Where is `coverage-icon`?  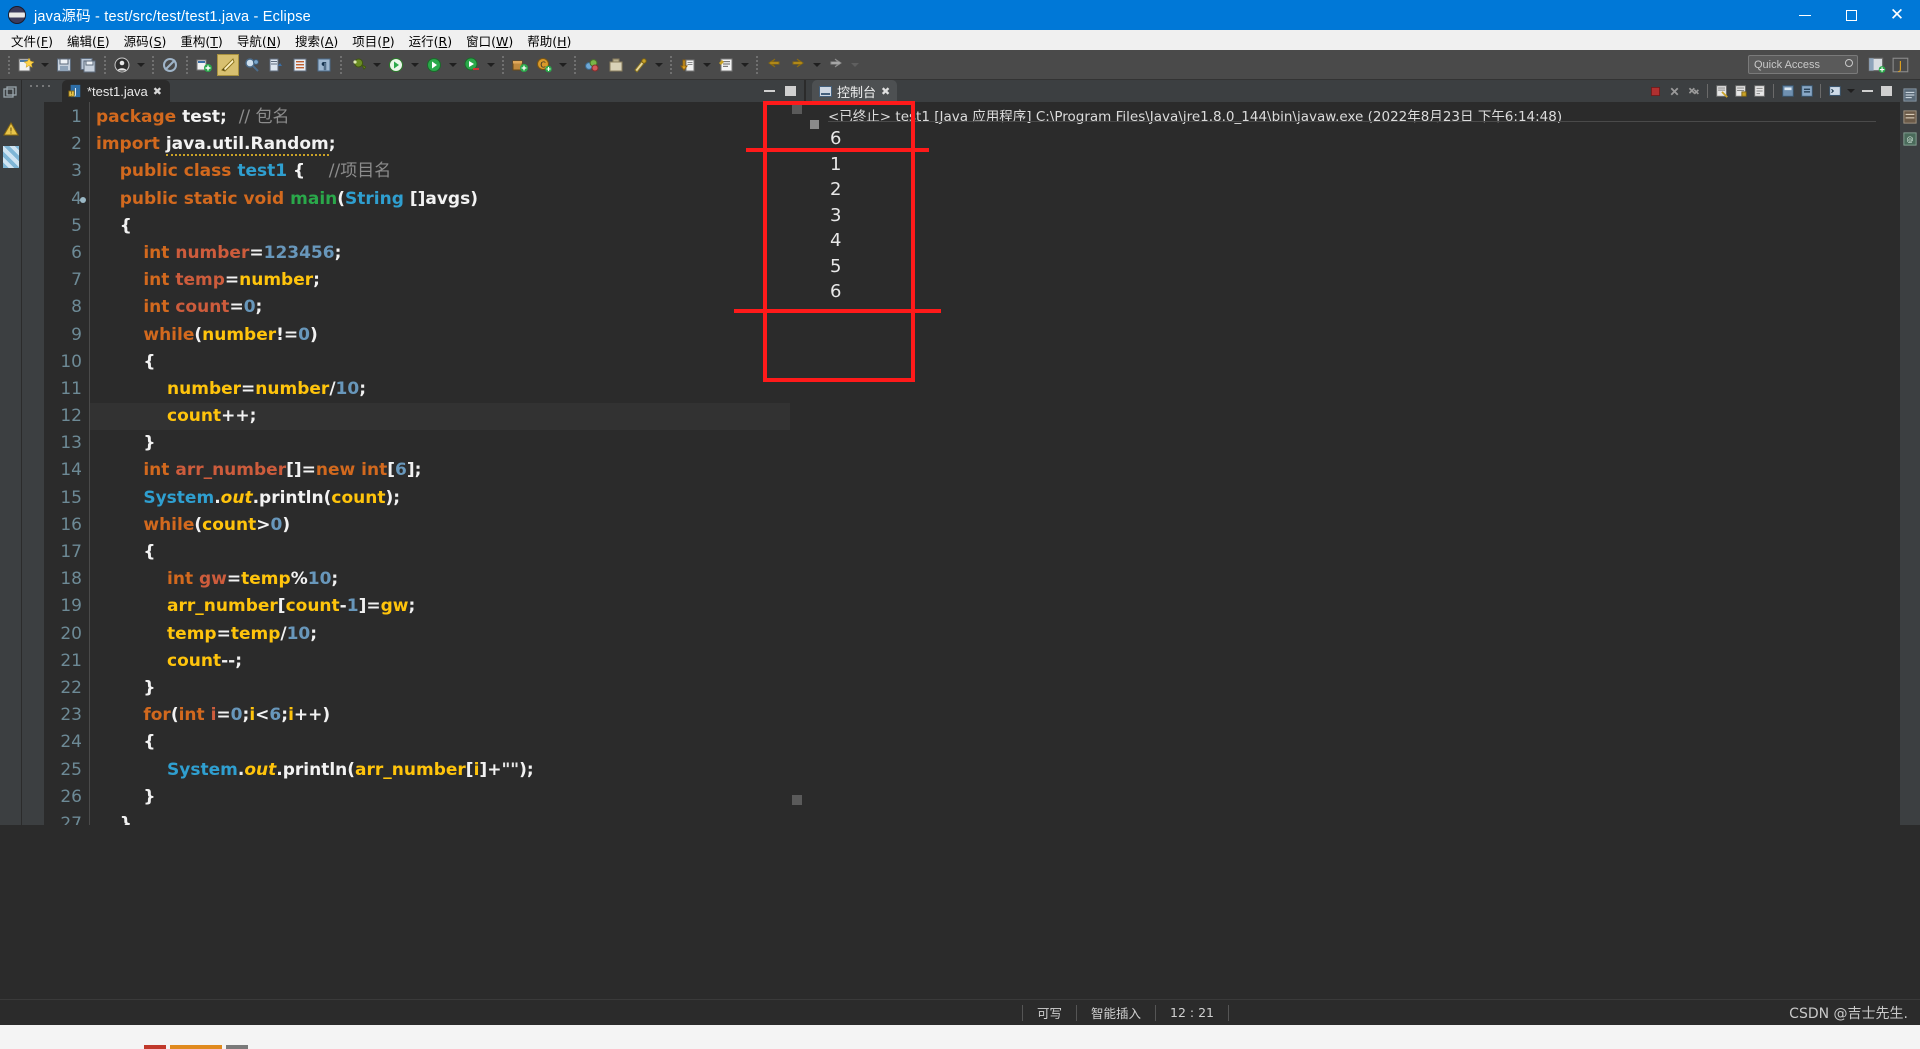 coverage-icon is located at coordinates (472, 65).